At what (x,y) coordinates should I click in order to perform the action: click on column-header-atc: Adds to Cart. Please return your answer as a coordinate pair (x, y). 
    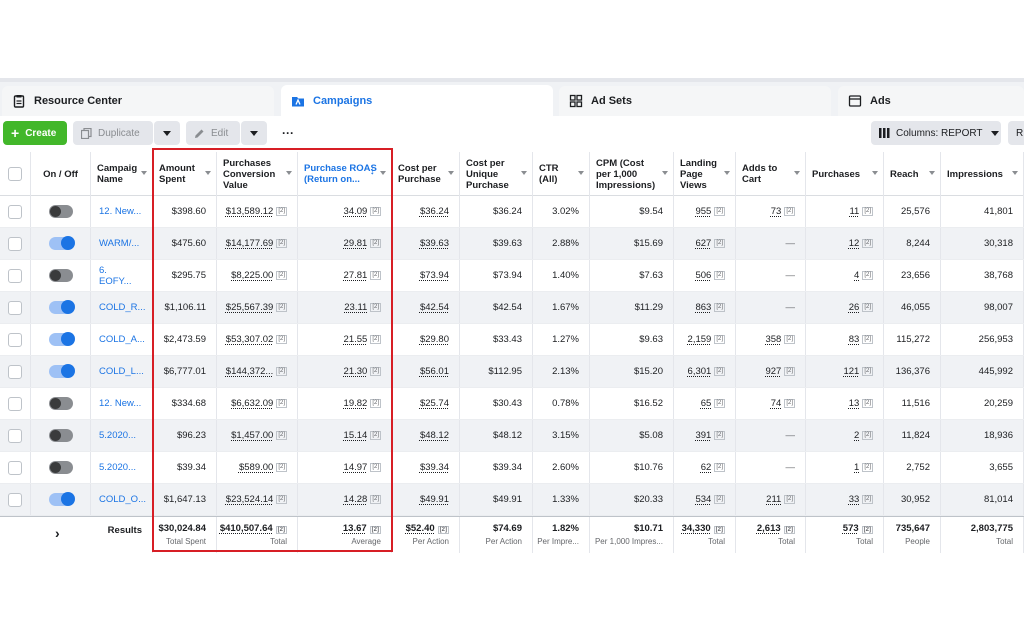
    Looking at the image, I should click on (771, 174).